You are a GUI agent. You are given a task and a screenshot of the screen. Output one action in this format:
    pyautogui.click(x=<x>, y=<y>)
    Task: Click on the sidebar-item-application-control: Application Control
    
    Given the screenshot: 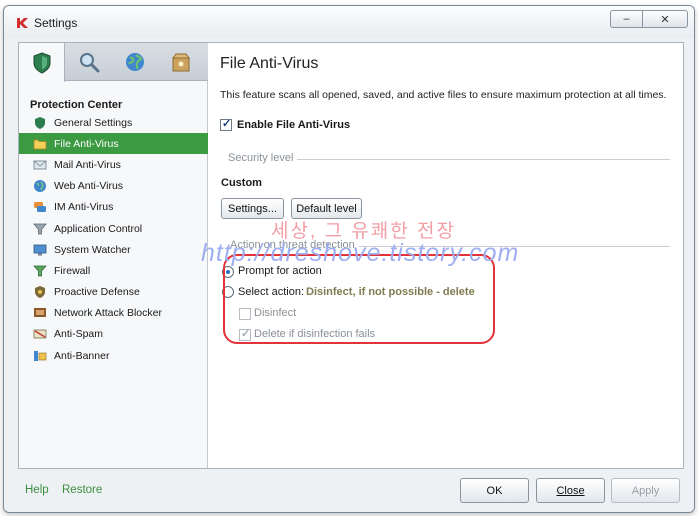 What is the action you would take?
    pyautogui.click(x=113, y=228)
    